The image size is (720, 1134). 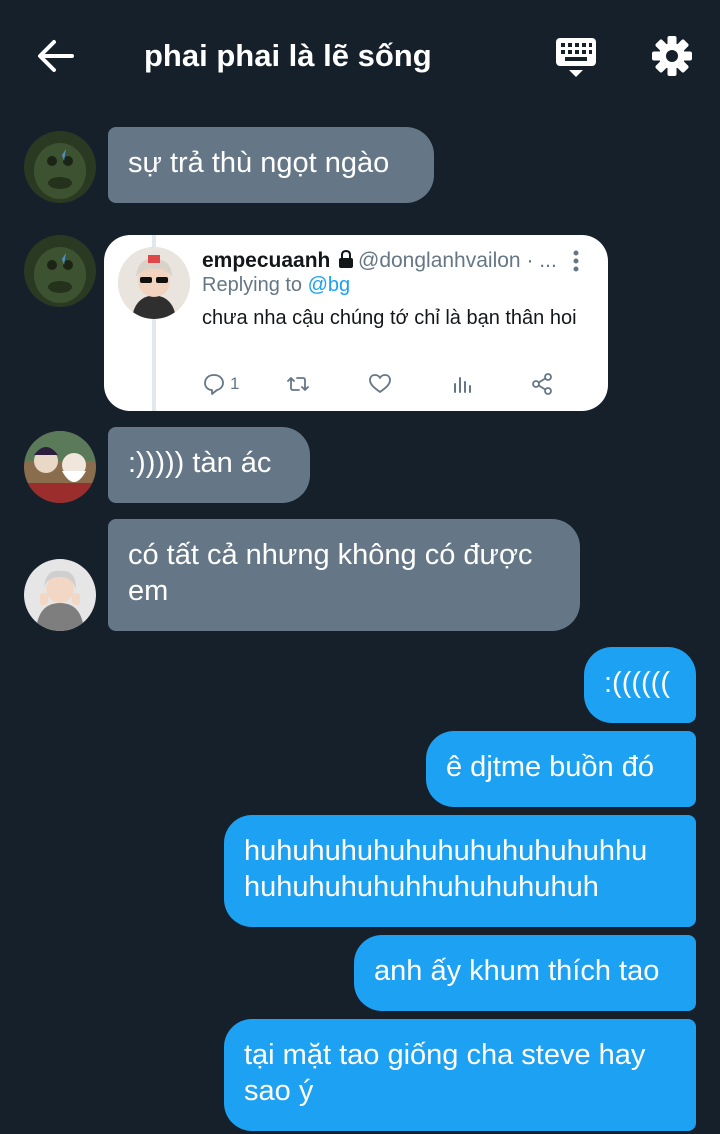 What do you see at coordinates (445, 1073) in the screenshot?
I see `message-text: tại mặt tao giống cha steve hay sao ý` at bounding box center [445, 1073].